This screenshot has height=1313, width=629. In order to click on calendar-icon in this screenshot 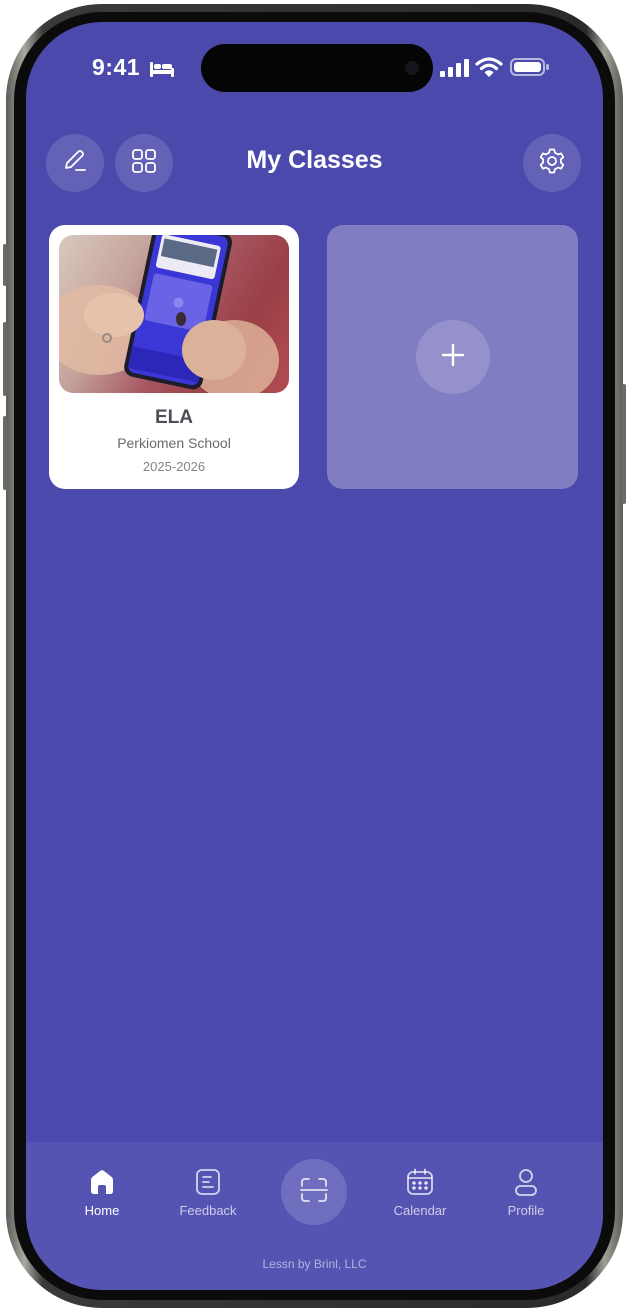, I will do `click(420, 1182)`.